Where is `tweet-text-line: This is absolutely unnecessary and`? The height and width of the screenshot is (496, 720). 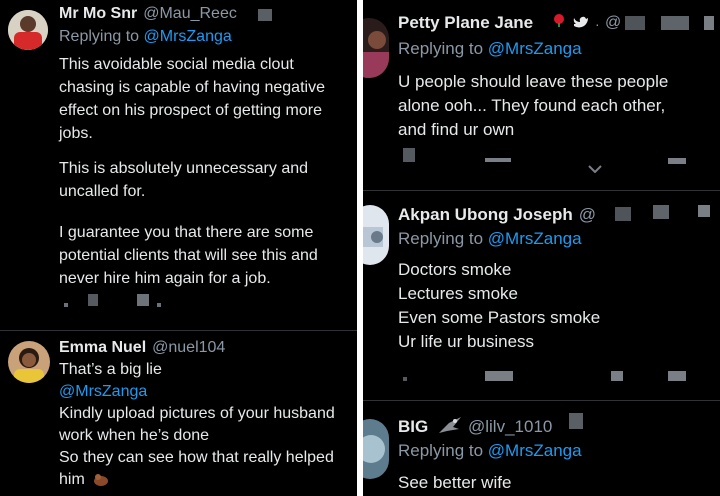
tweet-text-line: This is absolutely unnecessary and is located at coordinates (184, 168).